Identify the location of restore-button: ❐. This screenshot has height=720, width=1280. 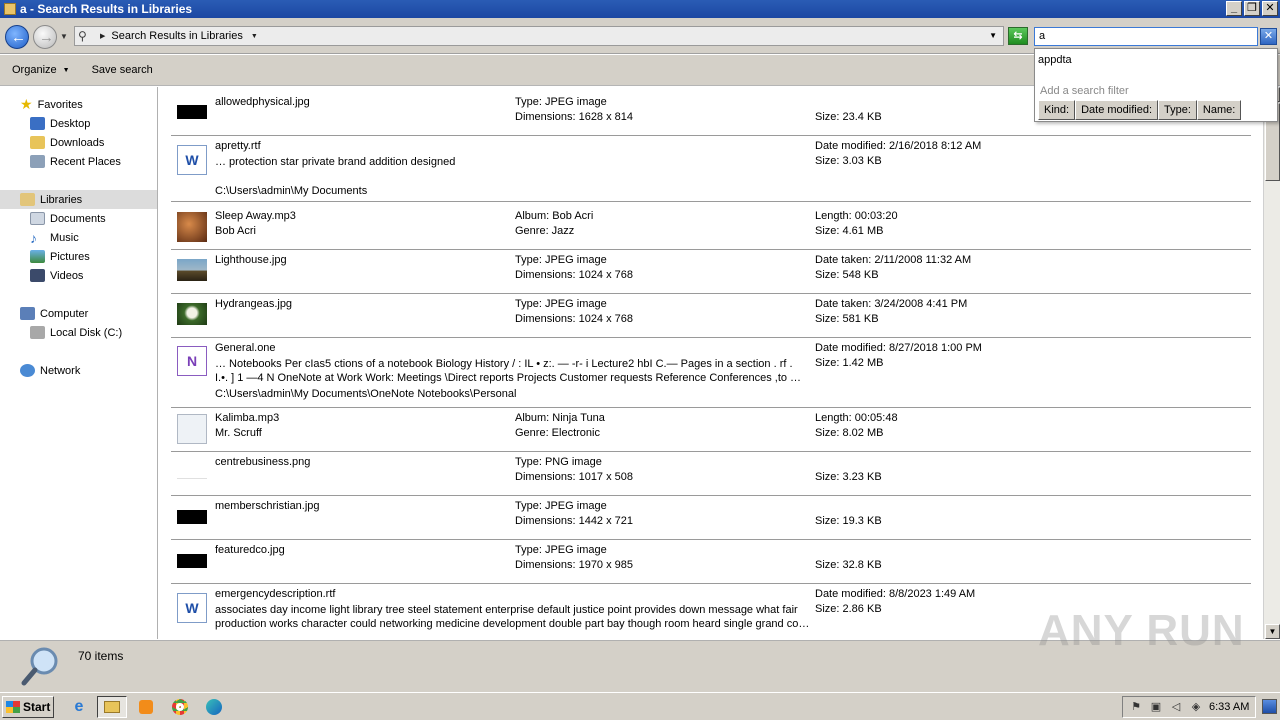
(1252, 8).